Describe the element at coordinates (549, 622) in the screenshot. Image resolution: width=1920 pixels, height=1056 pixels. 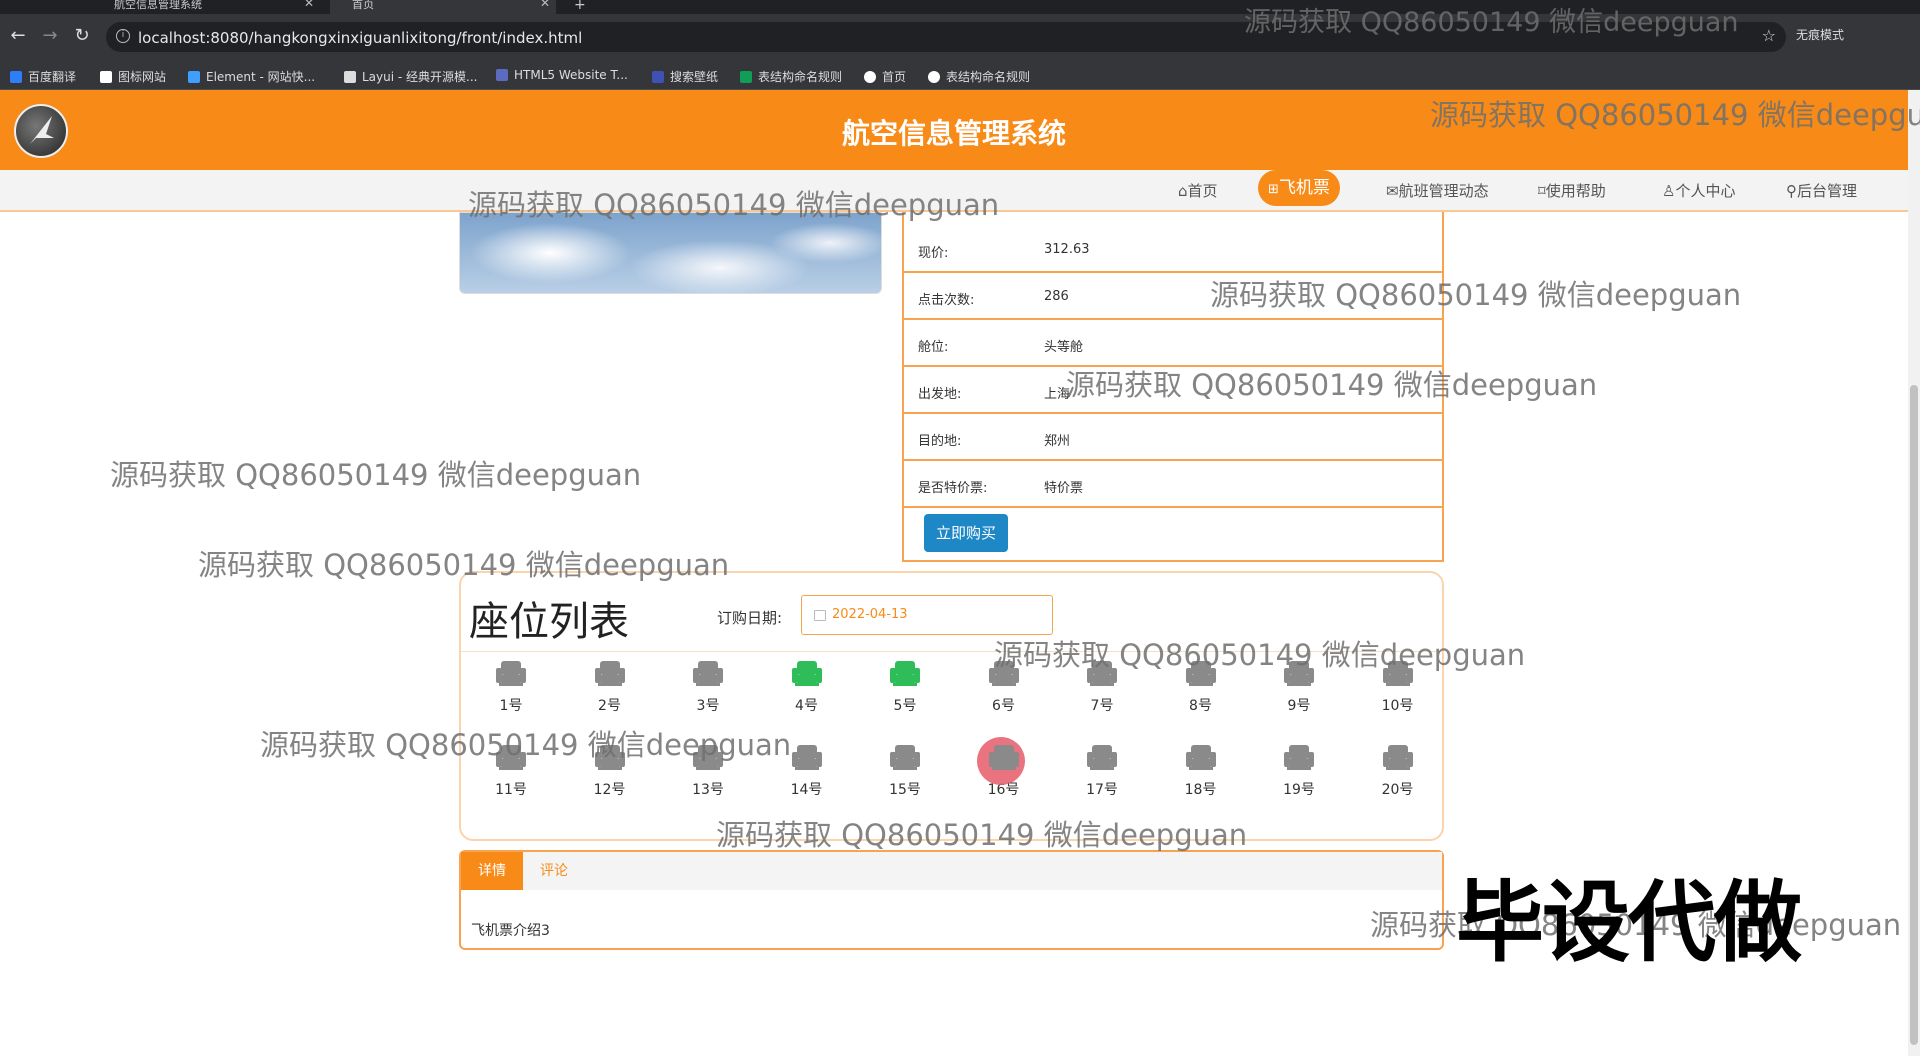
I see `seat-list-title: 座位列表` at that location.